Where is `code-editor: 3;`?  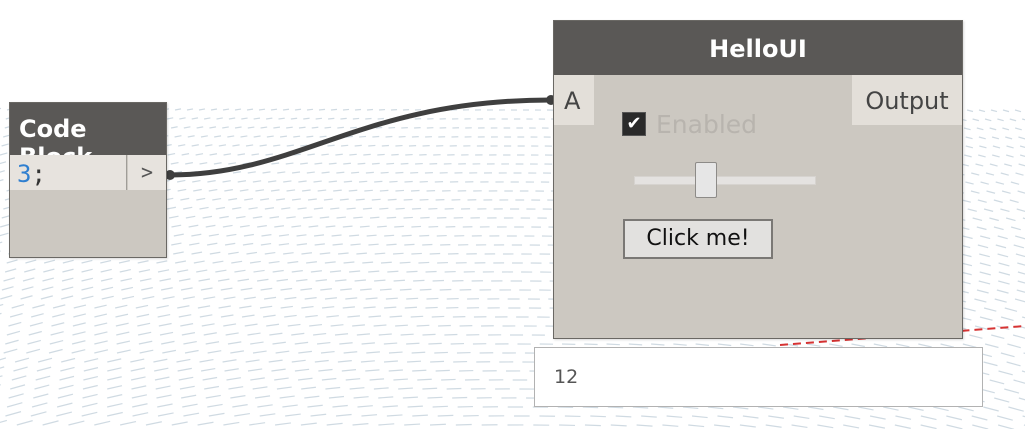 code-editor: 3; is located at coordinates (68, 172).